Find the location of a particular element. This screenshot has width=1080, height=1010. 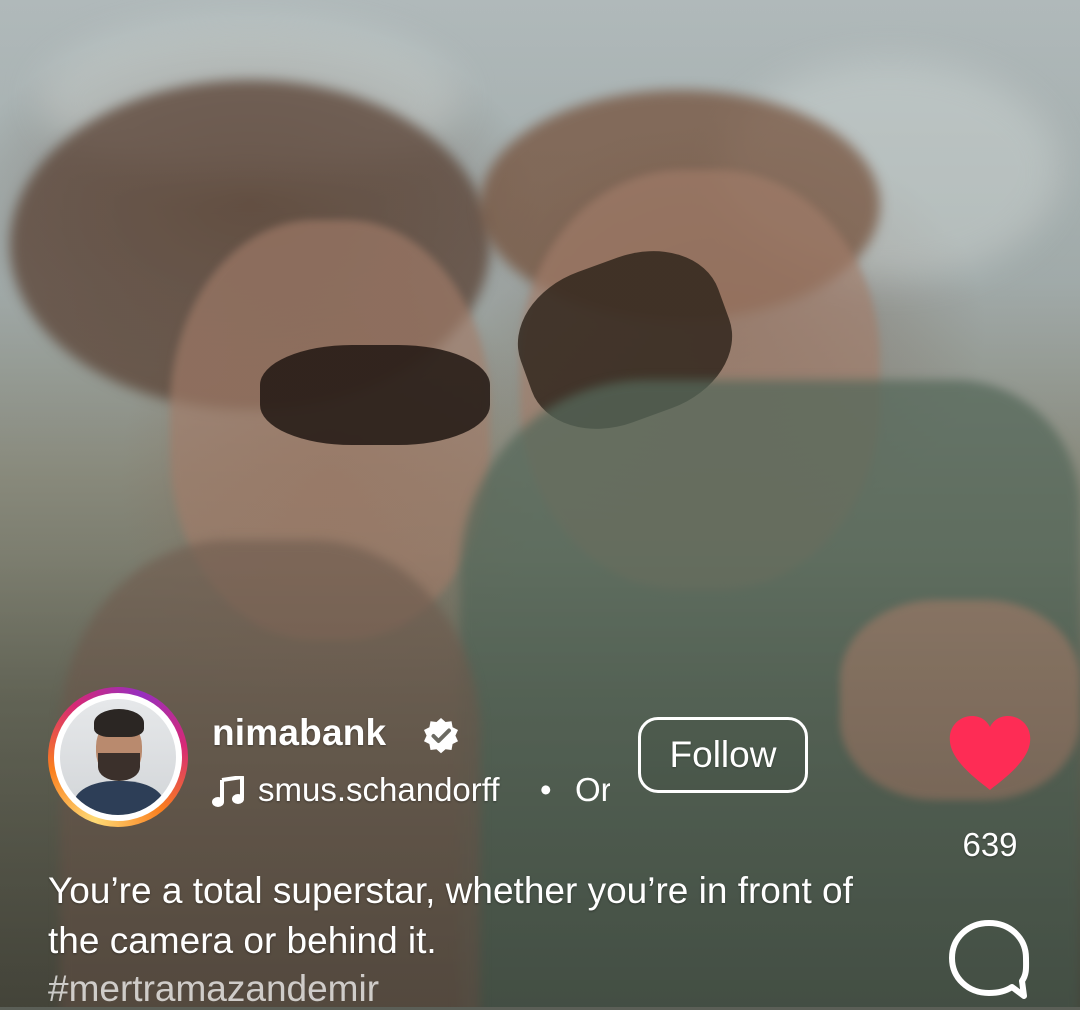

like-count: 639 is located at coordinates (990, 844).